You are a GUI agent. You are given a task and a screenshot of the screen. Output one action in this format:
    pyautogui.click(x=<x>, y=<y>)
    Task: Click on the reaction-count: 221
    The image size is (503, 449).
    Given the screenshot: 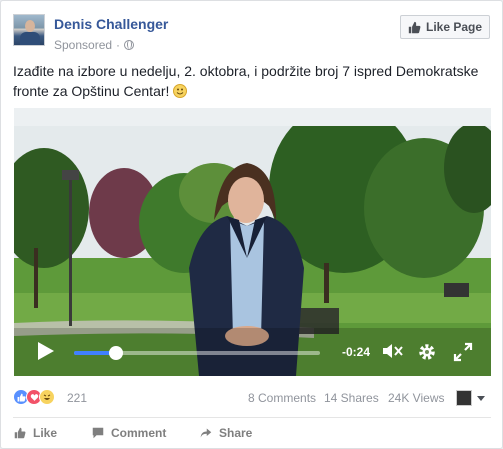 What is the action you would take?
    pyautogui.click(x=77, y=398)
    